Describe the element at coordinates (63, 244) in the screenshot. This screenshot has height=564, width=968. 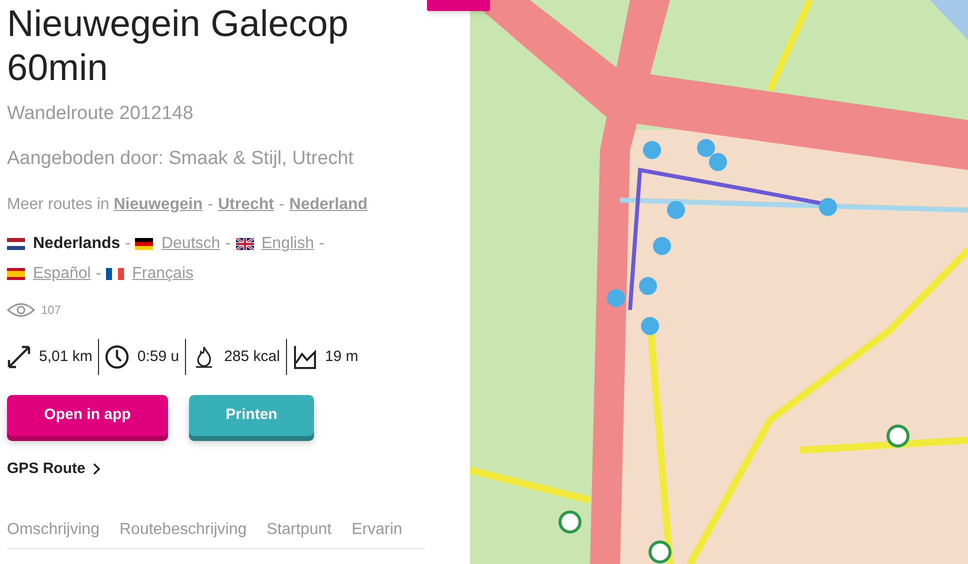
I see `language-link: Nederlands` at that location.